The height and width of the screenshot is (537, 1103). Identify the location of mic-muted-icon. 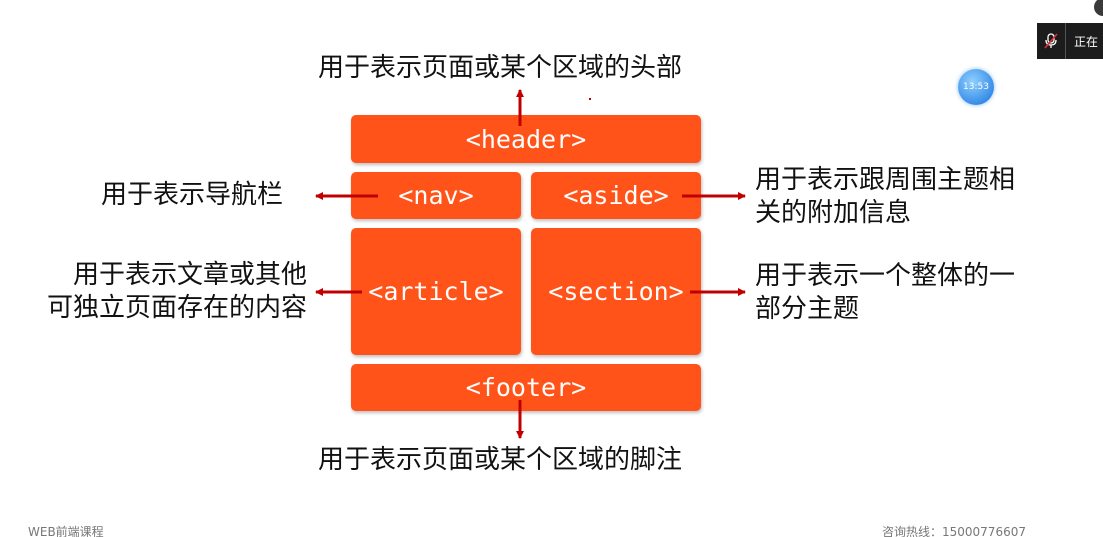
(1051, 41).